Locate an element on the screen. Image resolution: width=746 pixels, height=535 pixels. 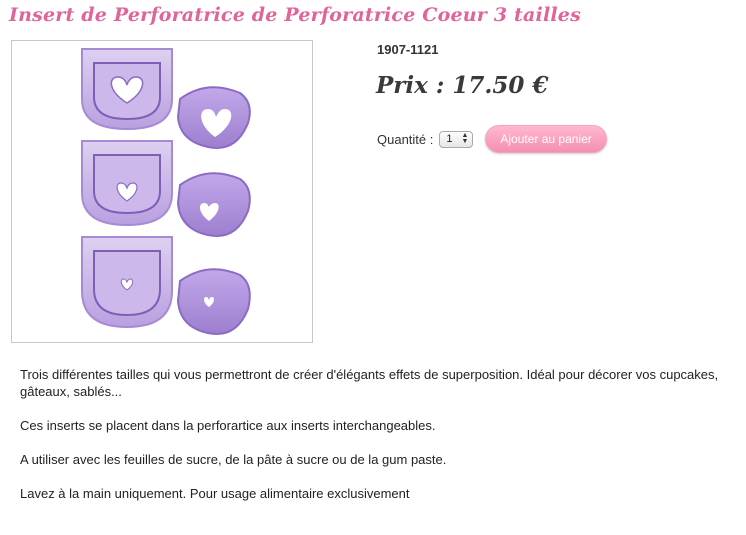
heart-insert-illustration is located at coordinates (166, 191).